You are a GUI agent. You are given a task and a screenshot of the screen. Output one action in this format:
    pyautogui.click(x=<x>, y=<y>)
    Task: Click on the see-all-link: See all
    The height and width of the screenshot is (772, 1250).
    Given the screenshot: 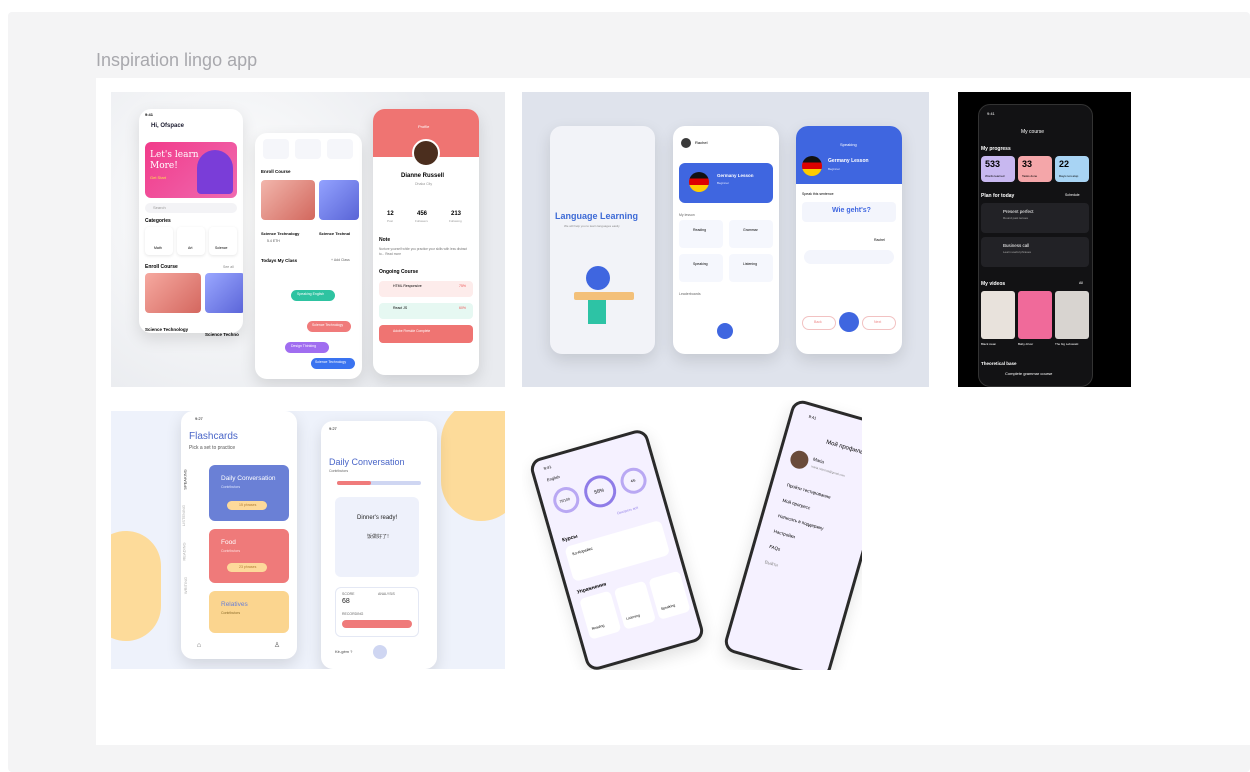 What is the action you would take?
    pyautogui.click(x=228, y=267)
    